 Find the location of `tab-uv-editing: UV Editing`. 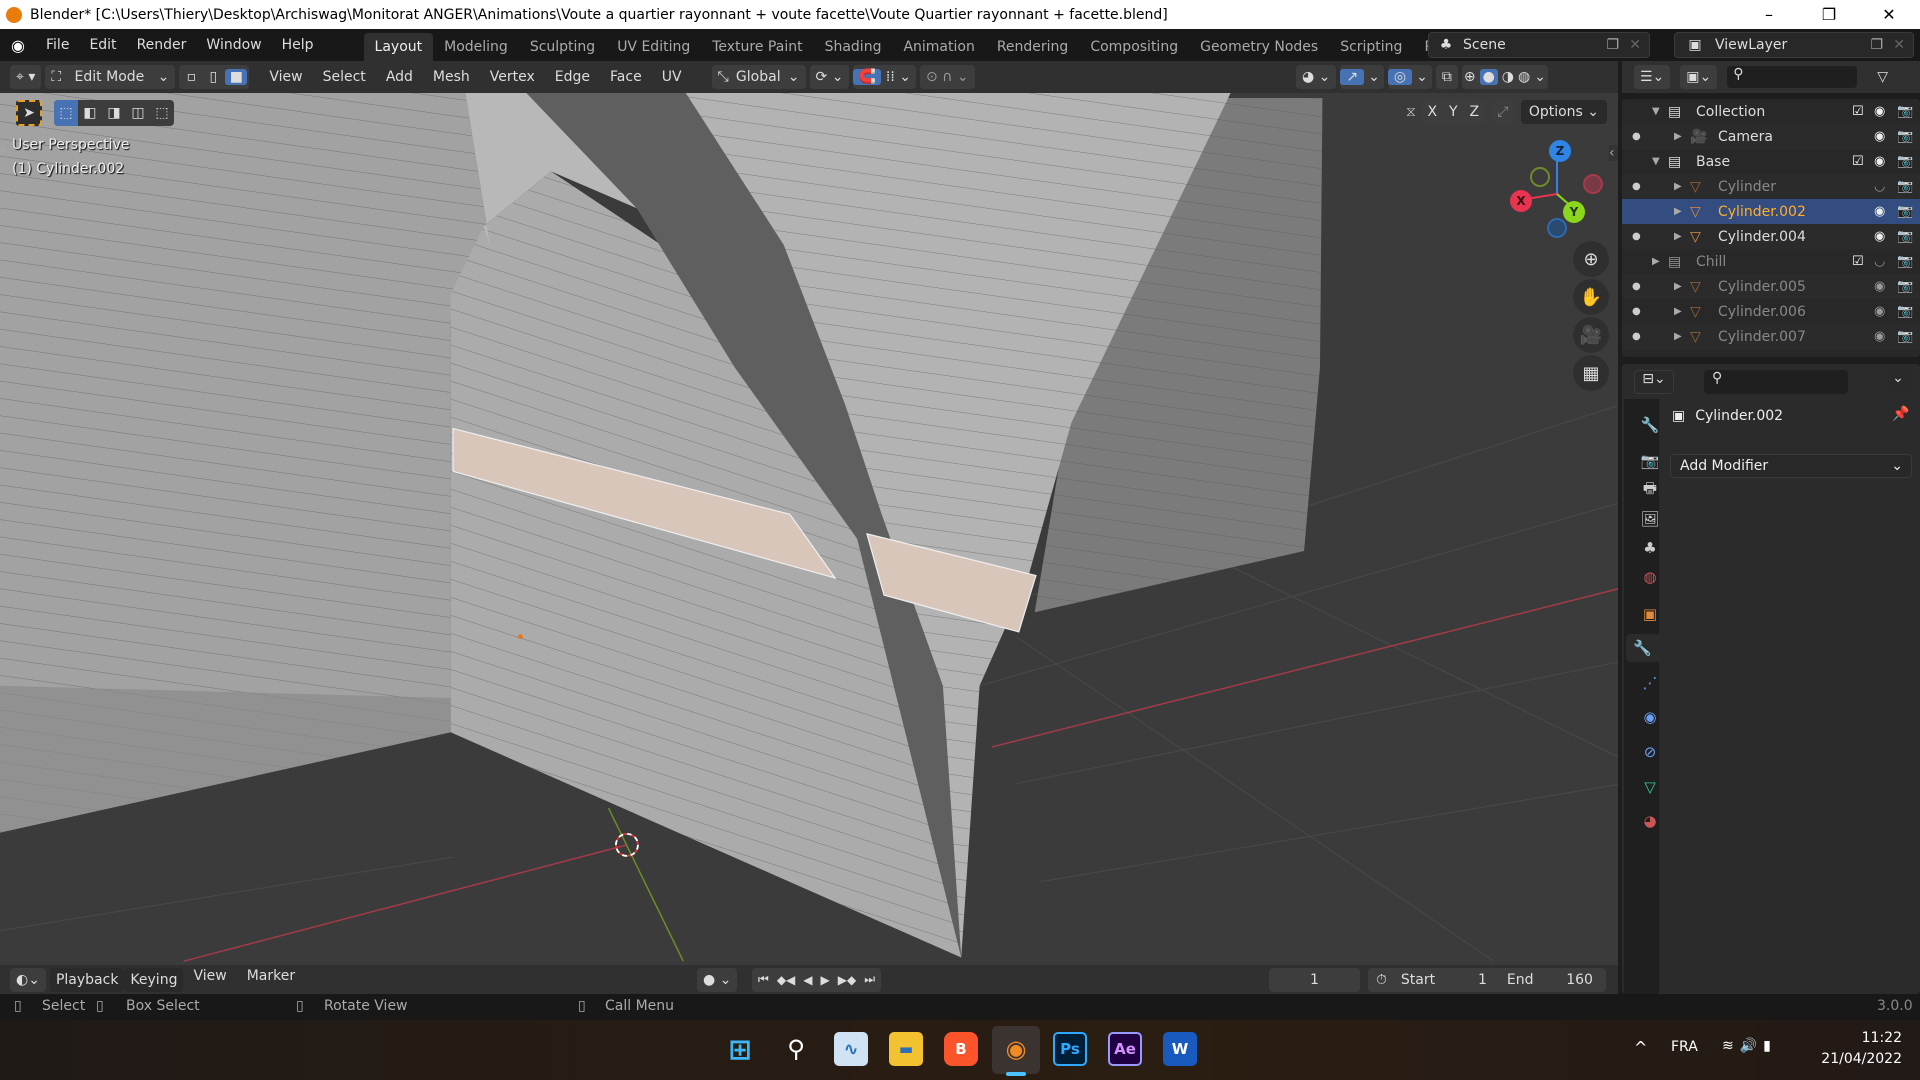

tab-uv-editing: UV Editing is located at coordinates (653, 47).